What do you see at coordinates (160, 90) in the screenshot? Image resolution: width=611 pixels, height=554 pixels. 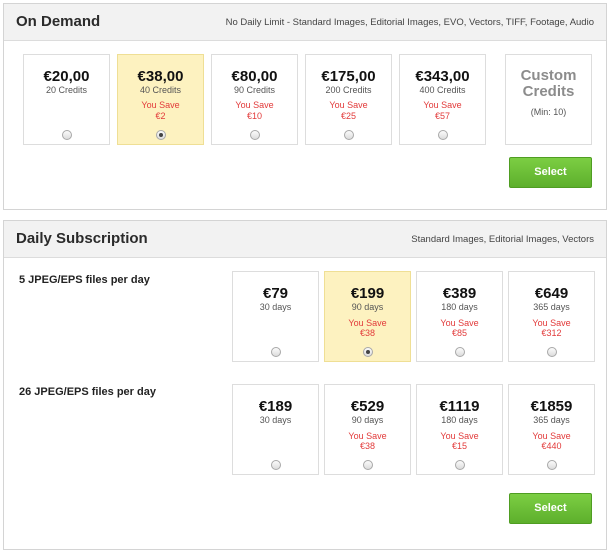 I see `plan-credits: 40 Credits` at bounding box center [160, 90].